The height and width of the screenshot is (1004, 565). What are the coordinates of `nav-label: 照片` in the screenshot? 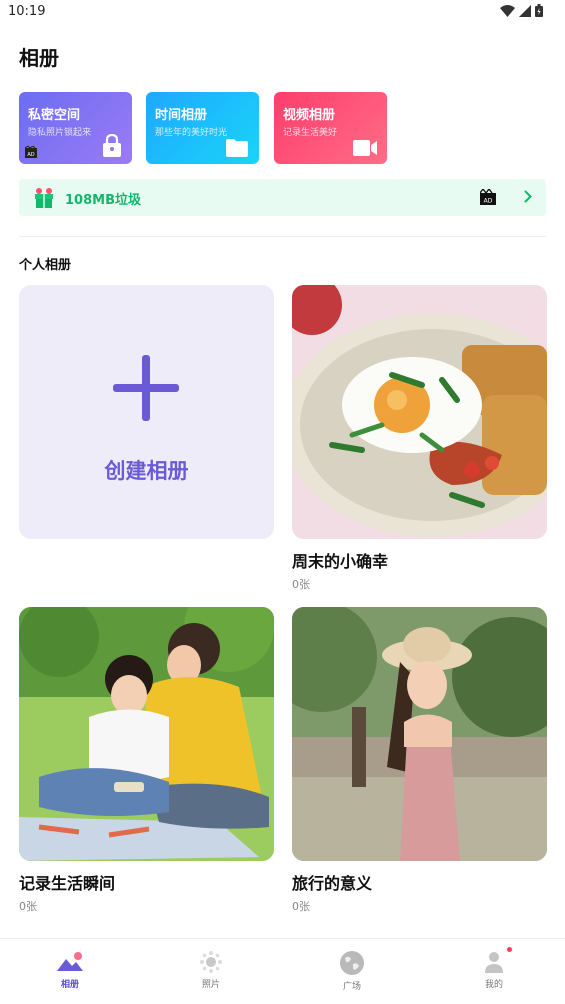 It's located at (210, 985).